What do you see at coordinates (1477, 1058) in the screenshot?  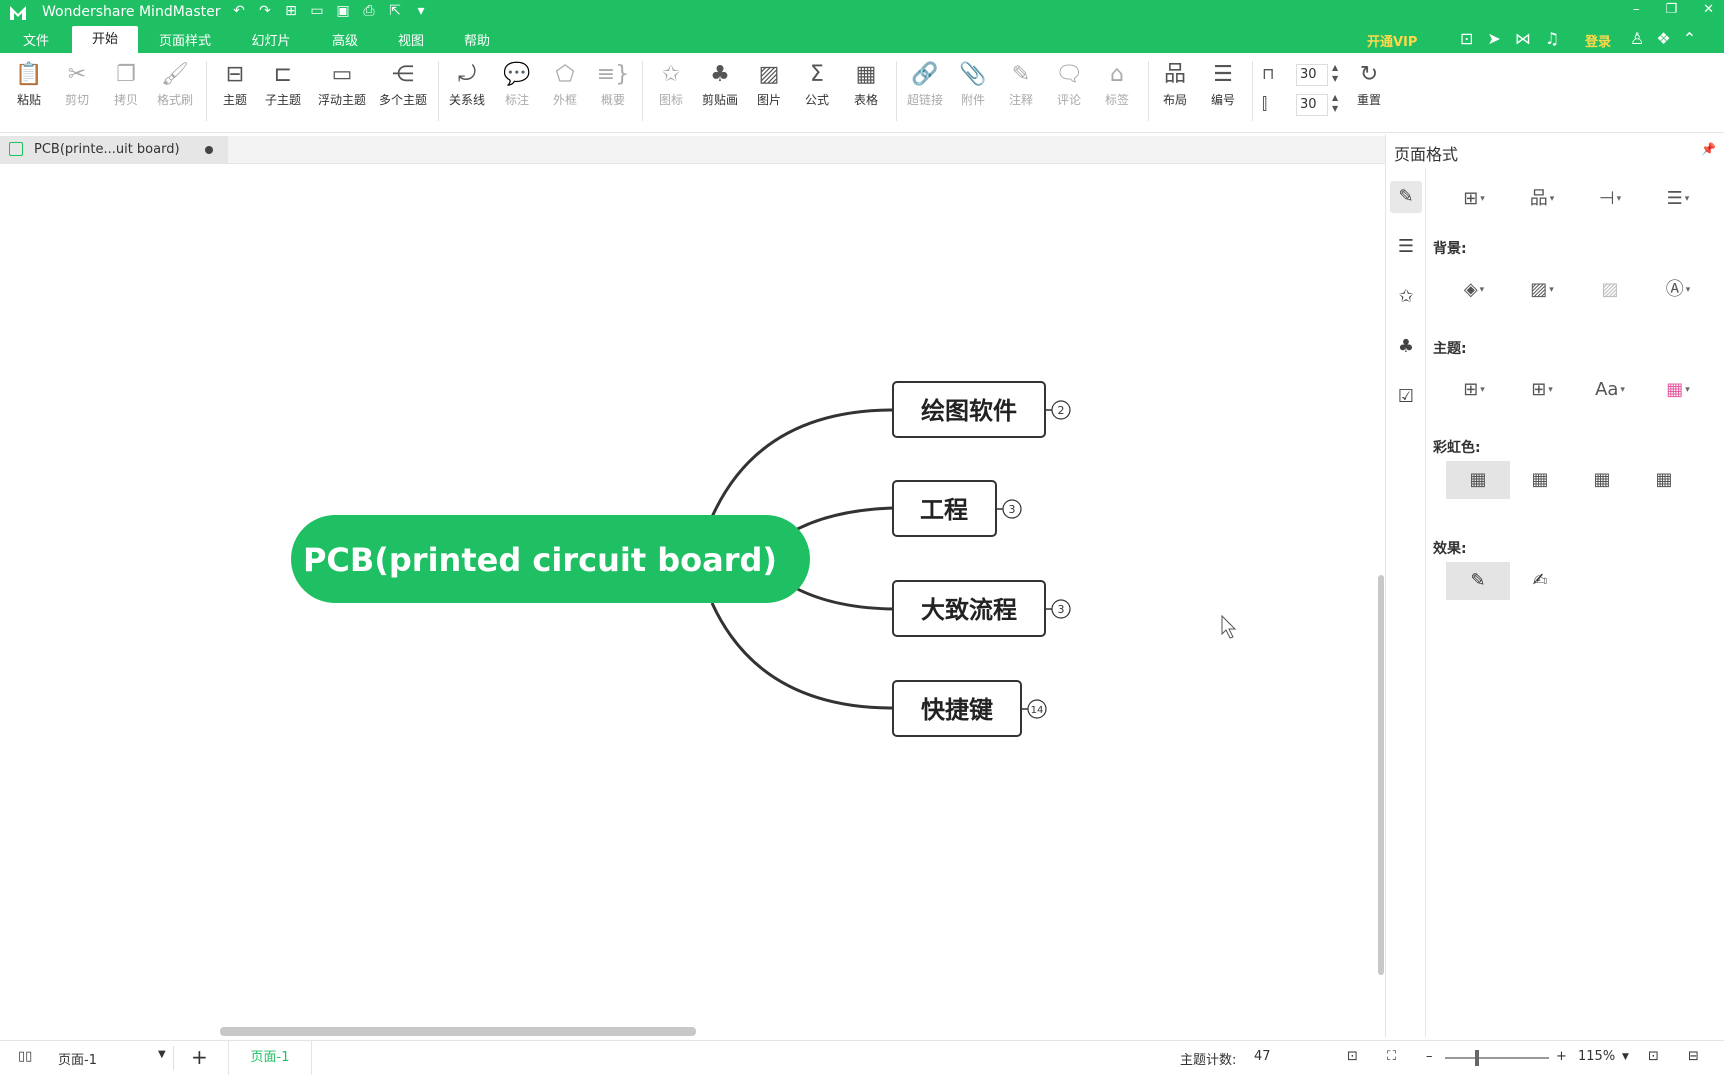 I see `zoom-slider-knob` at bounding box center [1477, 1058].